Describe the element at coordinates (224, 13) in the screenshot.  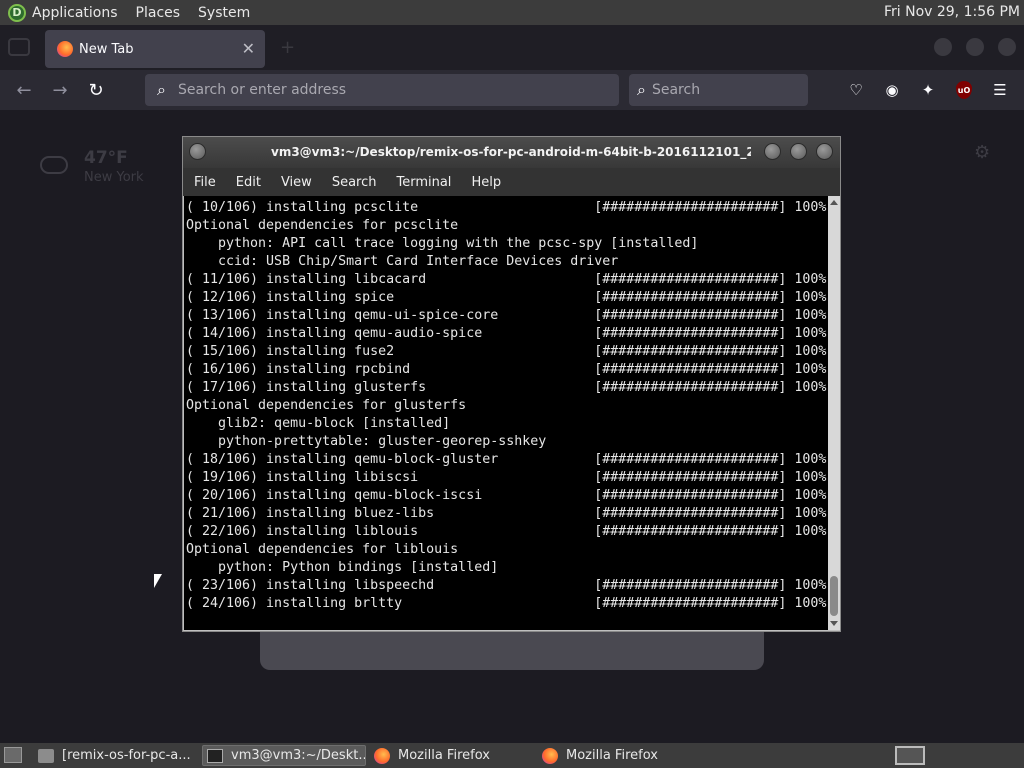
I see `system-menu: System` at that location.